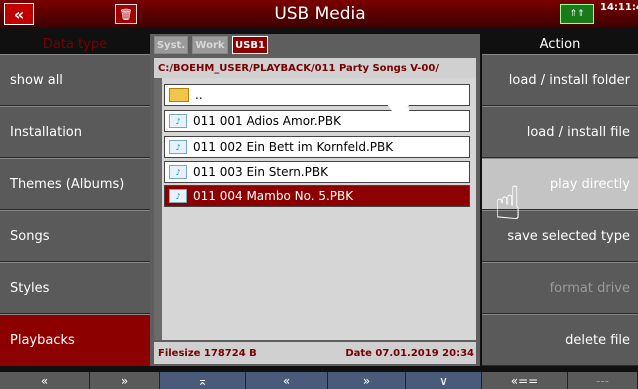 The height and width of the screenshot is (389, 638). I want to click on tab-usb1: USB1, so click(250, 45).